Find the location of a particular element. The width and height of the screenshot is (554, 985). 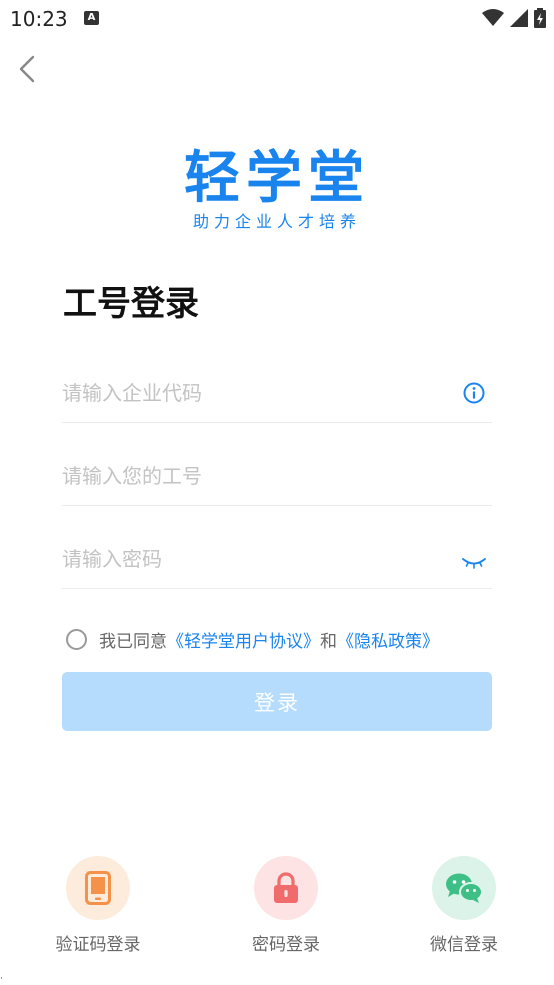

page-title: 工号登录 is located at coordinates (131, 304).